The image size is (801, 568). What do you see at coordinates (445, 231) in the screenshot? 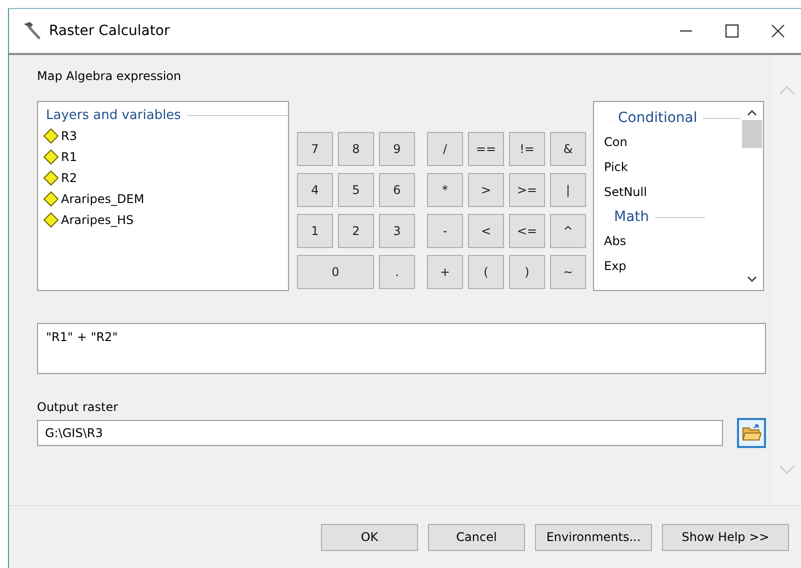
I see `operator-button: -` at bounding box center [445, 231].